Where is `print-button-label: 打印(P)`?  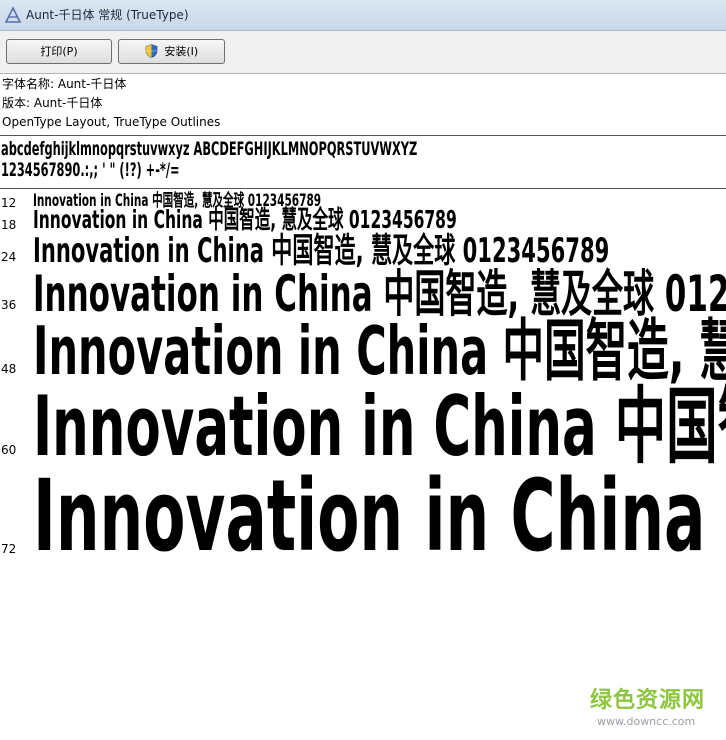 print-button-label: 打印(P) is located at coordinates (59, 51).